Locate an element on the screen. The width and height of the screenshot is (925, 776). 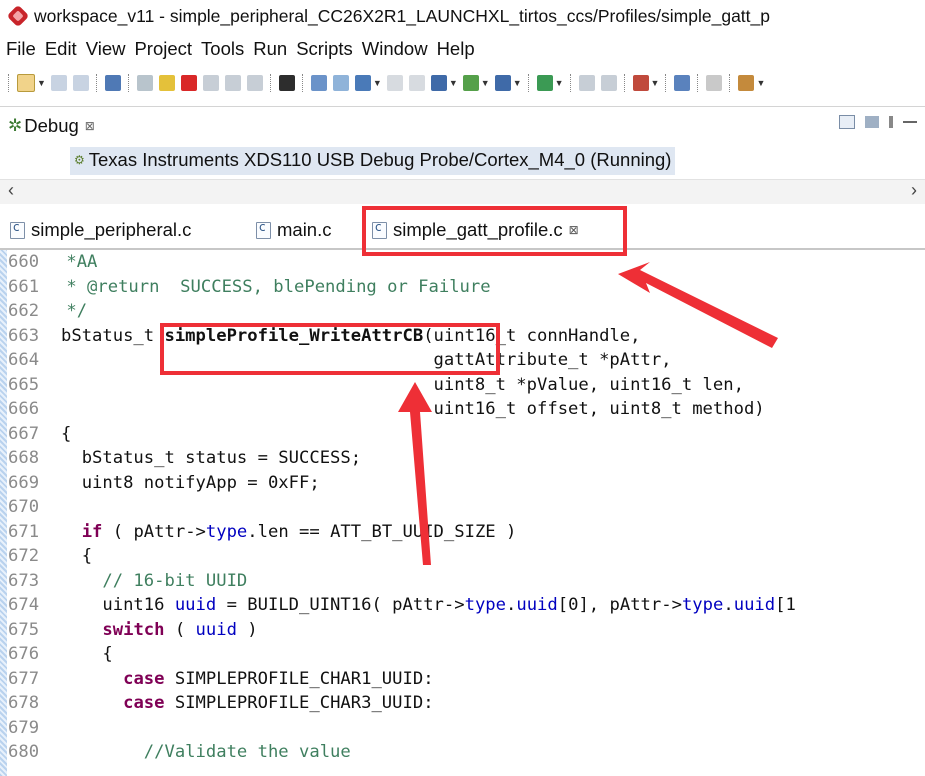
run-icon is located at coordinates (470, 83).